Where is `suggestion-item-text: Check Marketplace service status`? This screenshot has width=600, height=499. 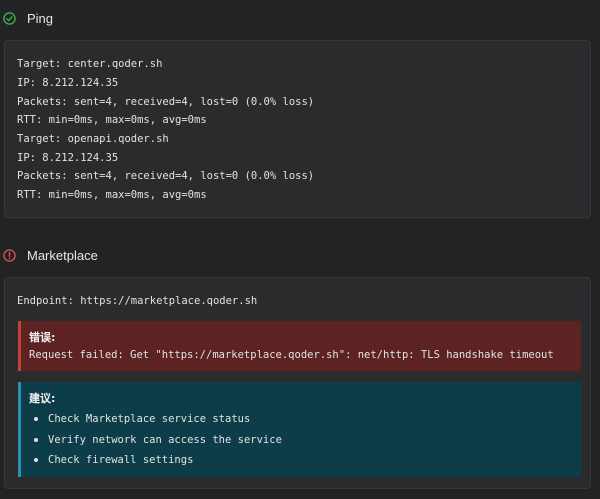 suggestion-item-text: Check Marketplace service status is located at coordinates (149, 419).